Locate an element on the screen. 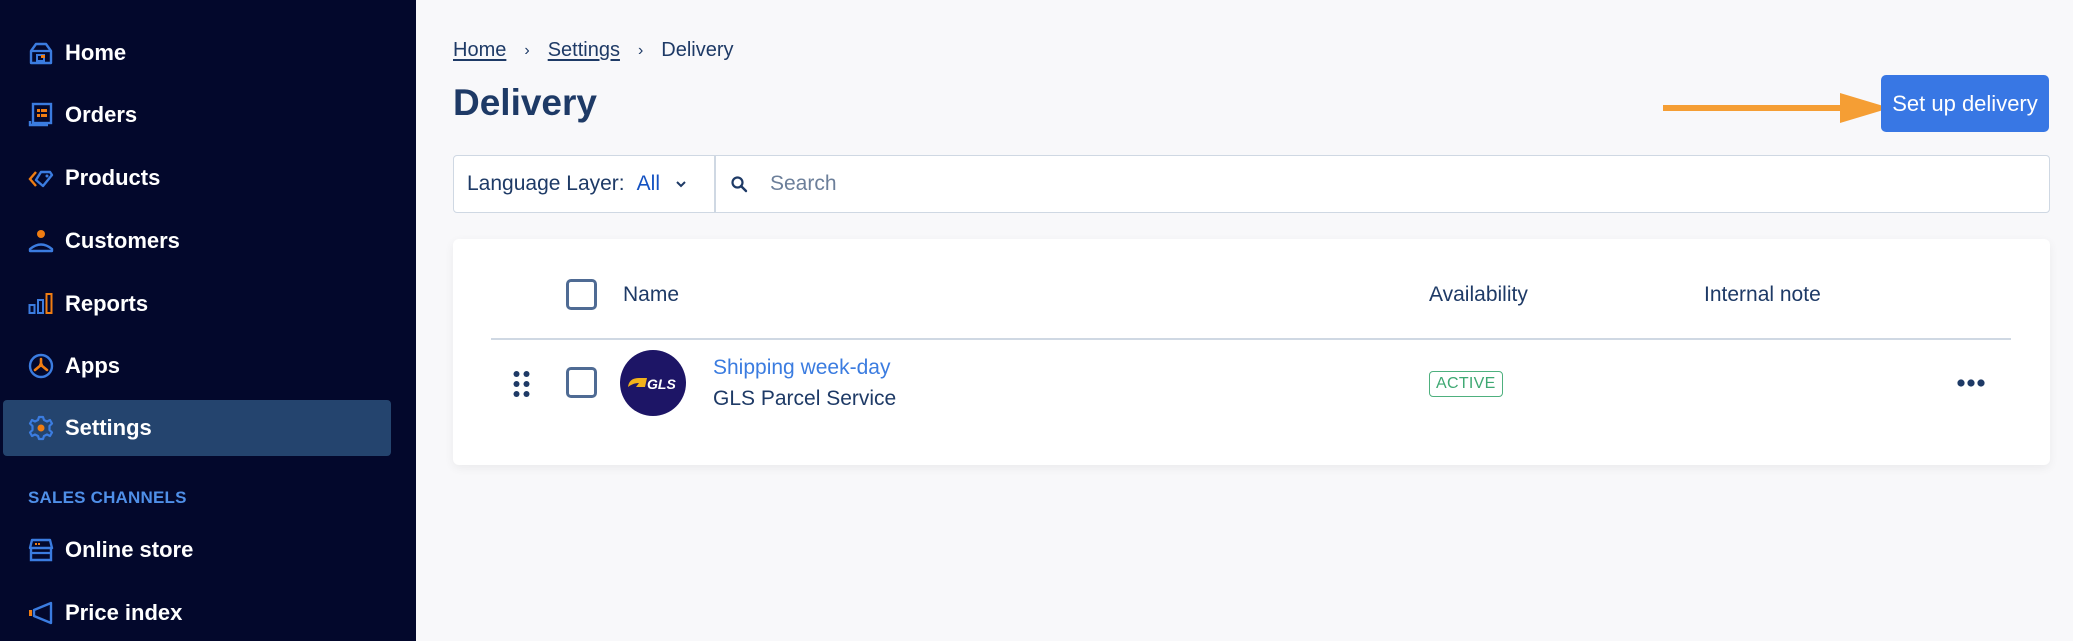  sales-channels-heading: SALES CHANNELS is located at coordinates (107, 497).